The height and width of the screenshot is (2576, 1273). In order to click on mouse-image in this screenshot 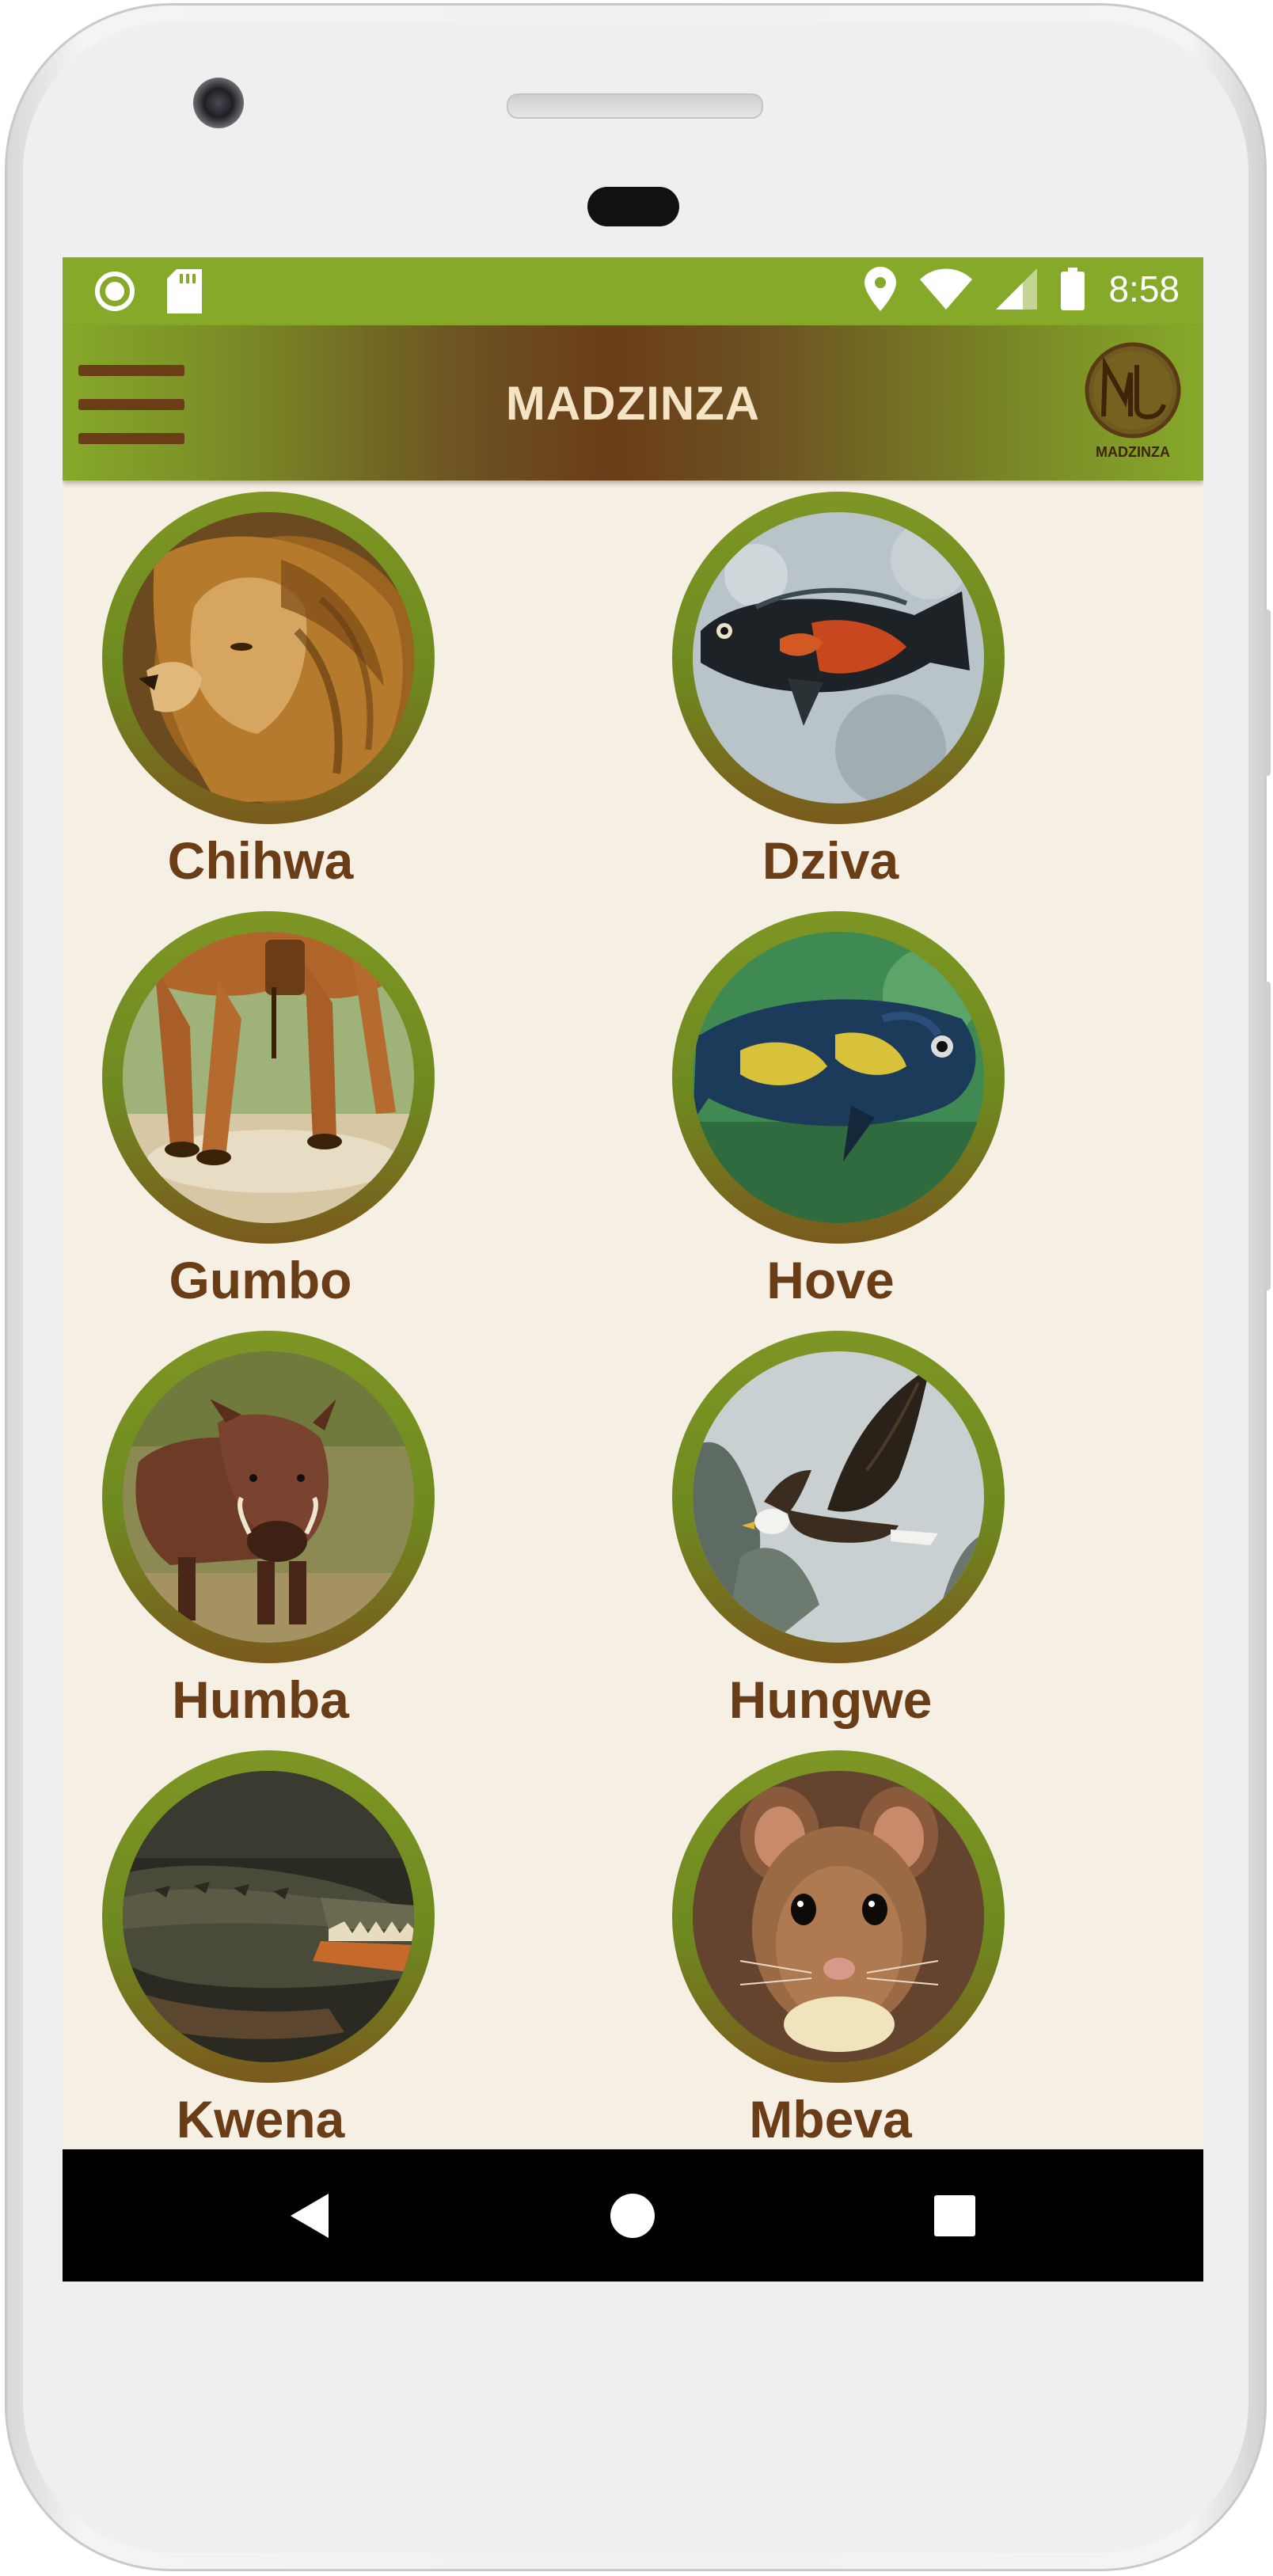, I will do `click(838, 1917)`.